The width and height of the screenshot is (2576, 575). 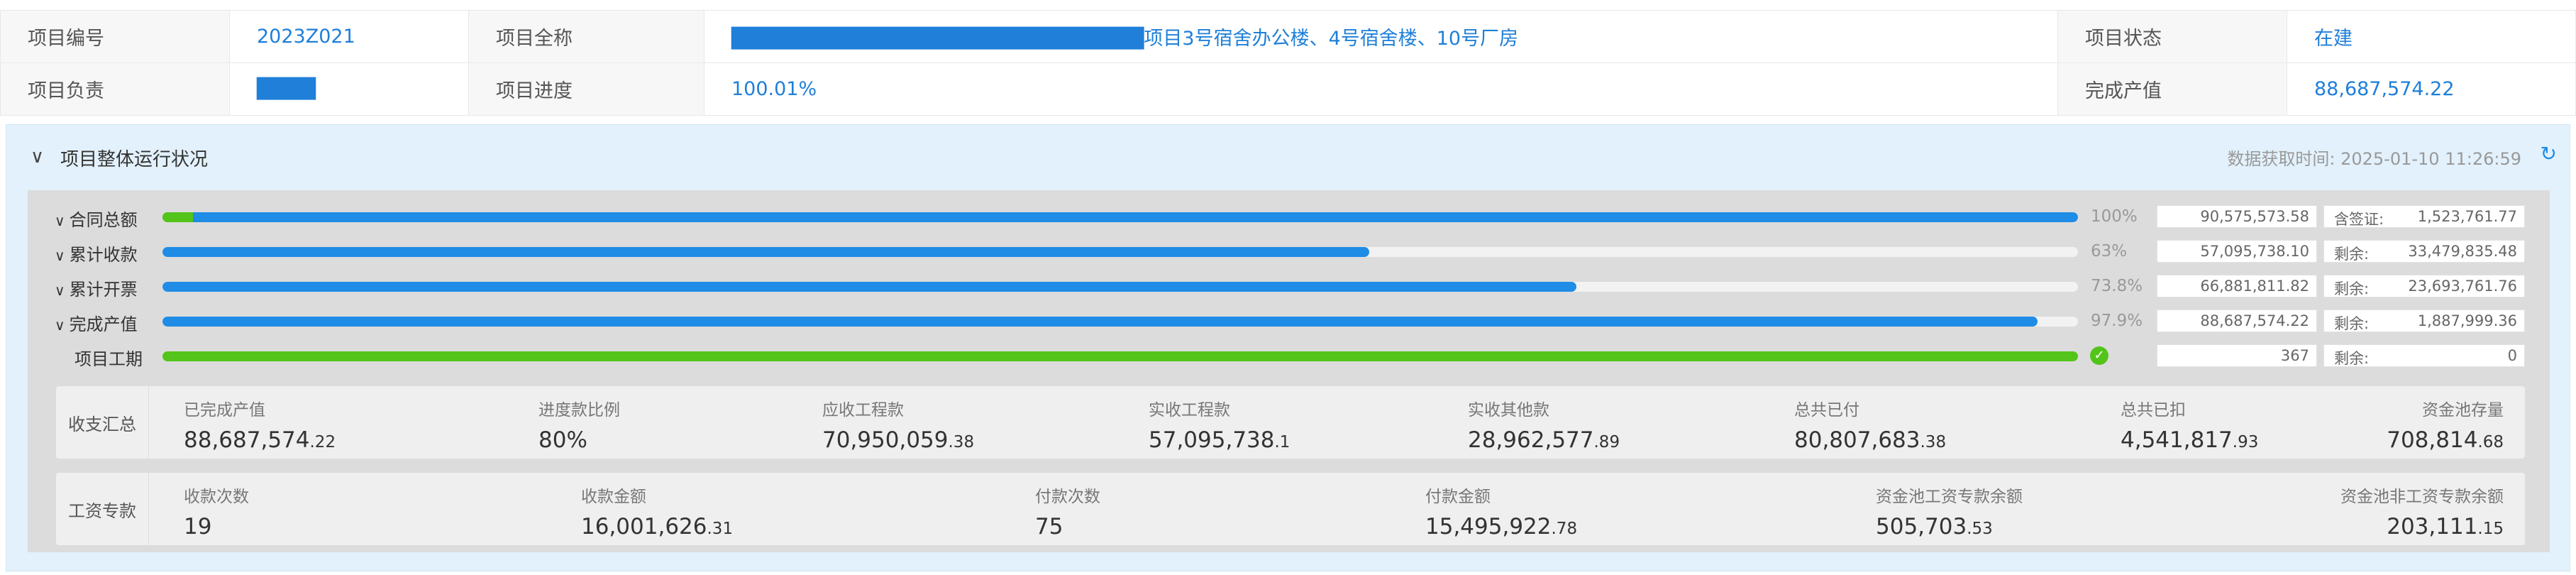 I want to click on metric-label: 总共已扣, so click(x=2153, y=411).